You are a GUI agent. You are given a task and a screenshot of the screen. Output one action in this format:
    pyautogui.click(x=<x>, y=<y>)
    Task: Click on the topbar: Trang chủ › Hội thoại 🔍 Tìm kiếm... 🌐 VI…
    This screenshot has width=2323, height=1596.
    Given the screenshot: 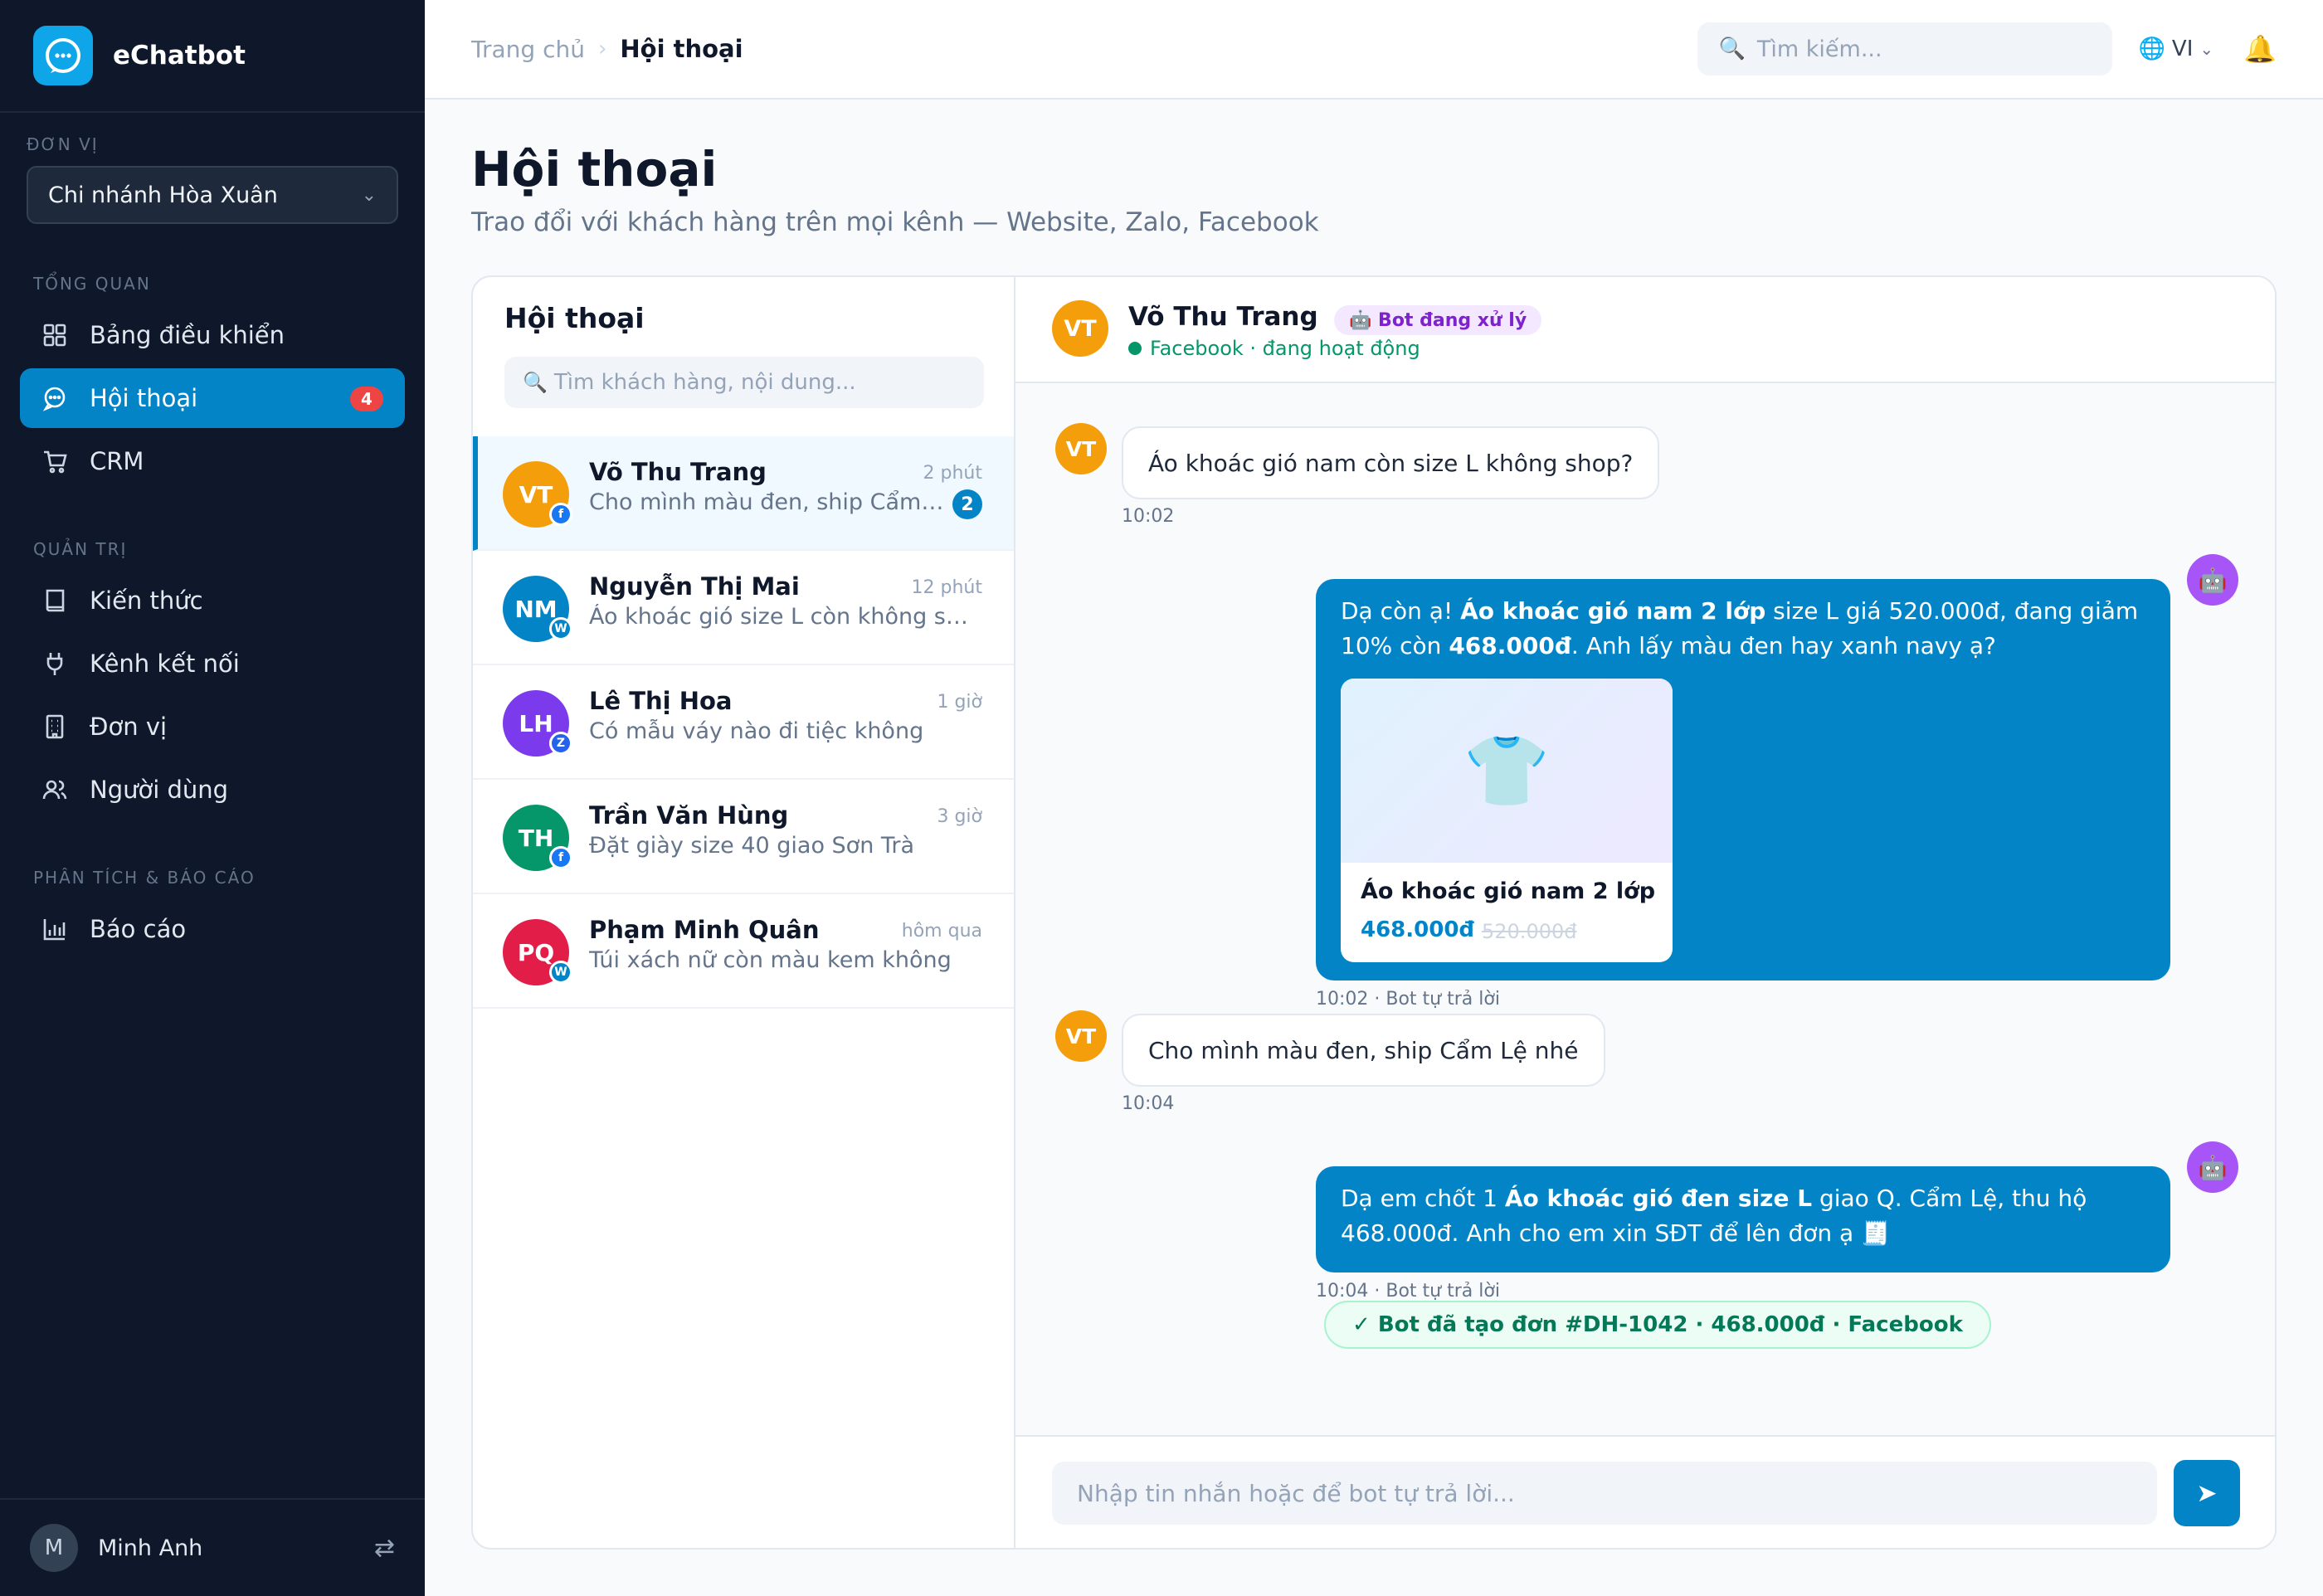 What is the action you would take?
    pyautogui.click(x=1374, y=50)
    